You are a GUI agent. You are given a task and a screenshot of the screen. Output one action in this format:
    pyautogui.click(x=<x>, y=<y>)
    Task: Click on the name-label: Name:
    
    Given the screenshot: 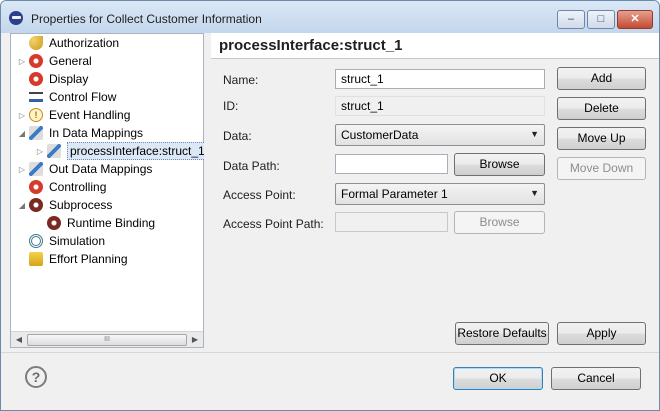 What is the action you would take?
    pyautogui.click(x=241, y=80)
    